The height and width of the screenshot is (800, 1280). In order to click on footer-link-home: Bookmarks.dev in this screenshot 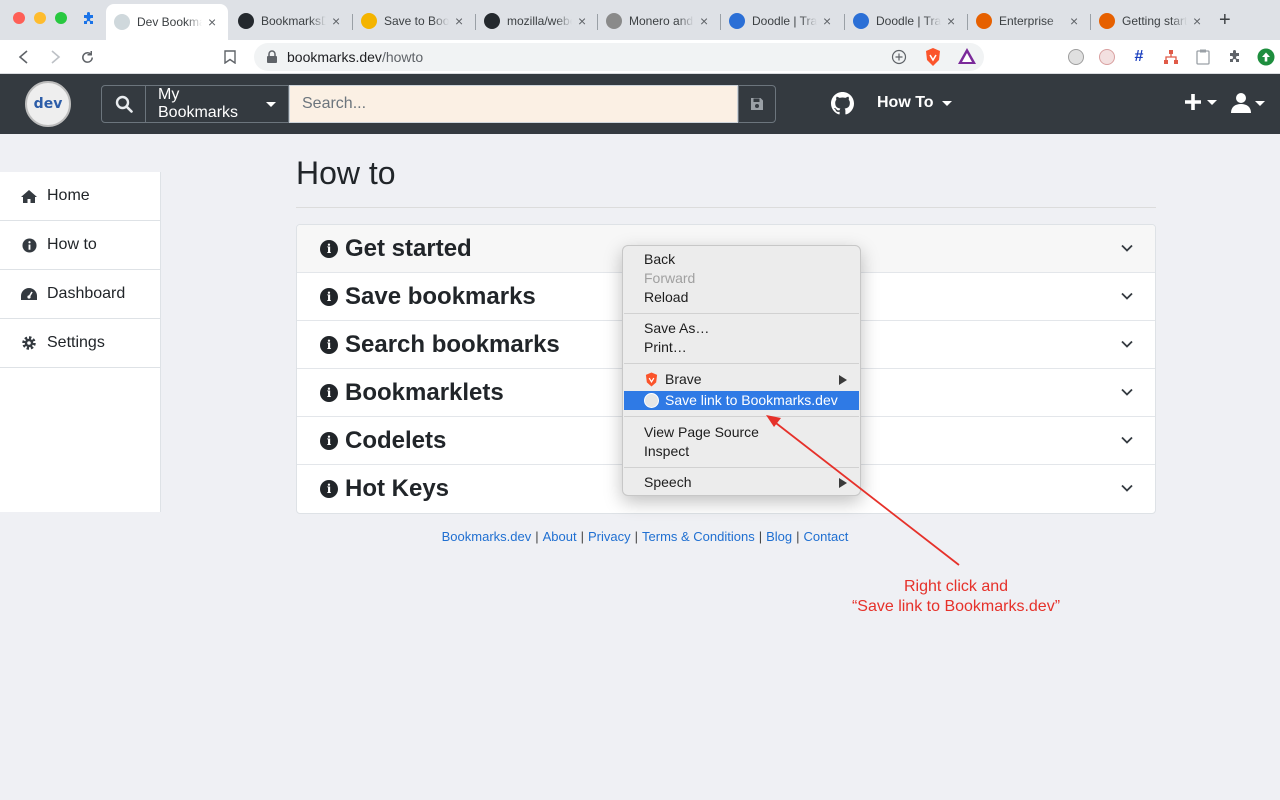, I will do `click(487, 536)`.